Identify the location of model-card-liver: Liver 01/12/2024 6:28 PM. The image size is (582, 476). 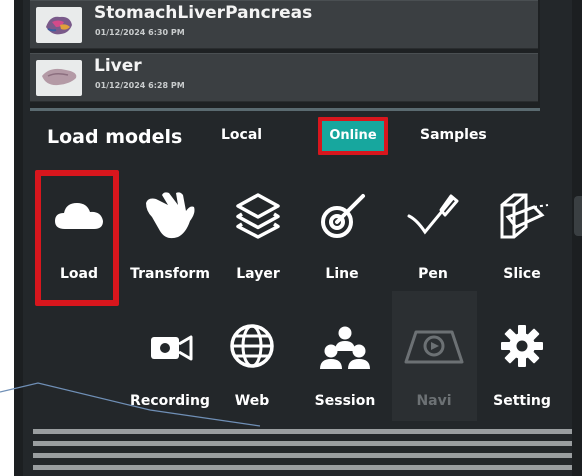
(284, 77).